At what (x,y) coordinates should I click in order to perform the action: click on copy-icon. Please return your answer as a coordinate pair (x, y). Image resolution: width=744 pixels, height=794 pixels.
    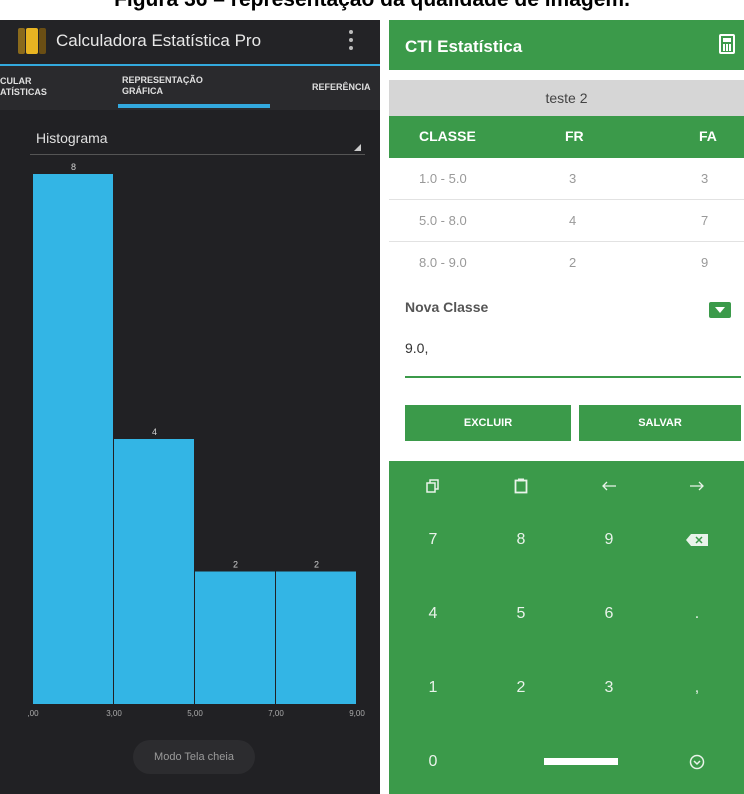
    Looking at the image, I should click on (433, 486).